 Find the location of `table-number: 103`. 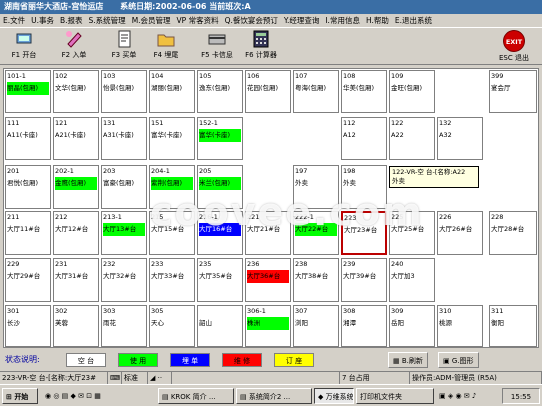

table-number: 103 is located at coordinates (109, 76).